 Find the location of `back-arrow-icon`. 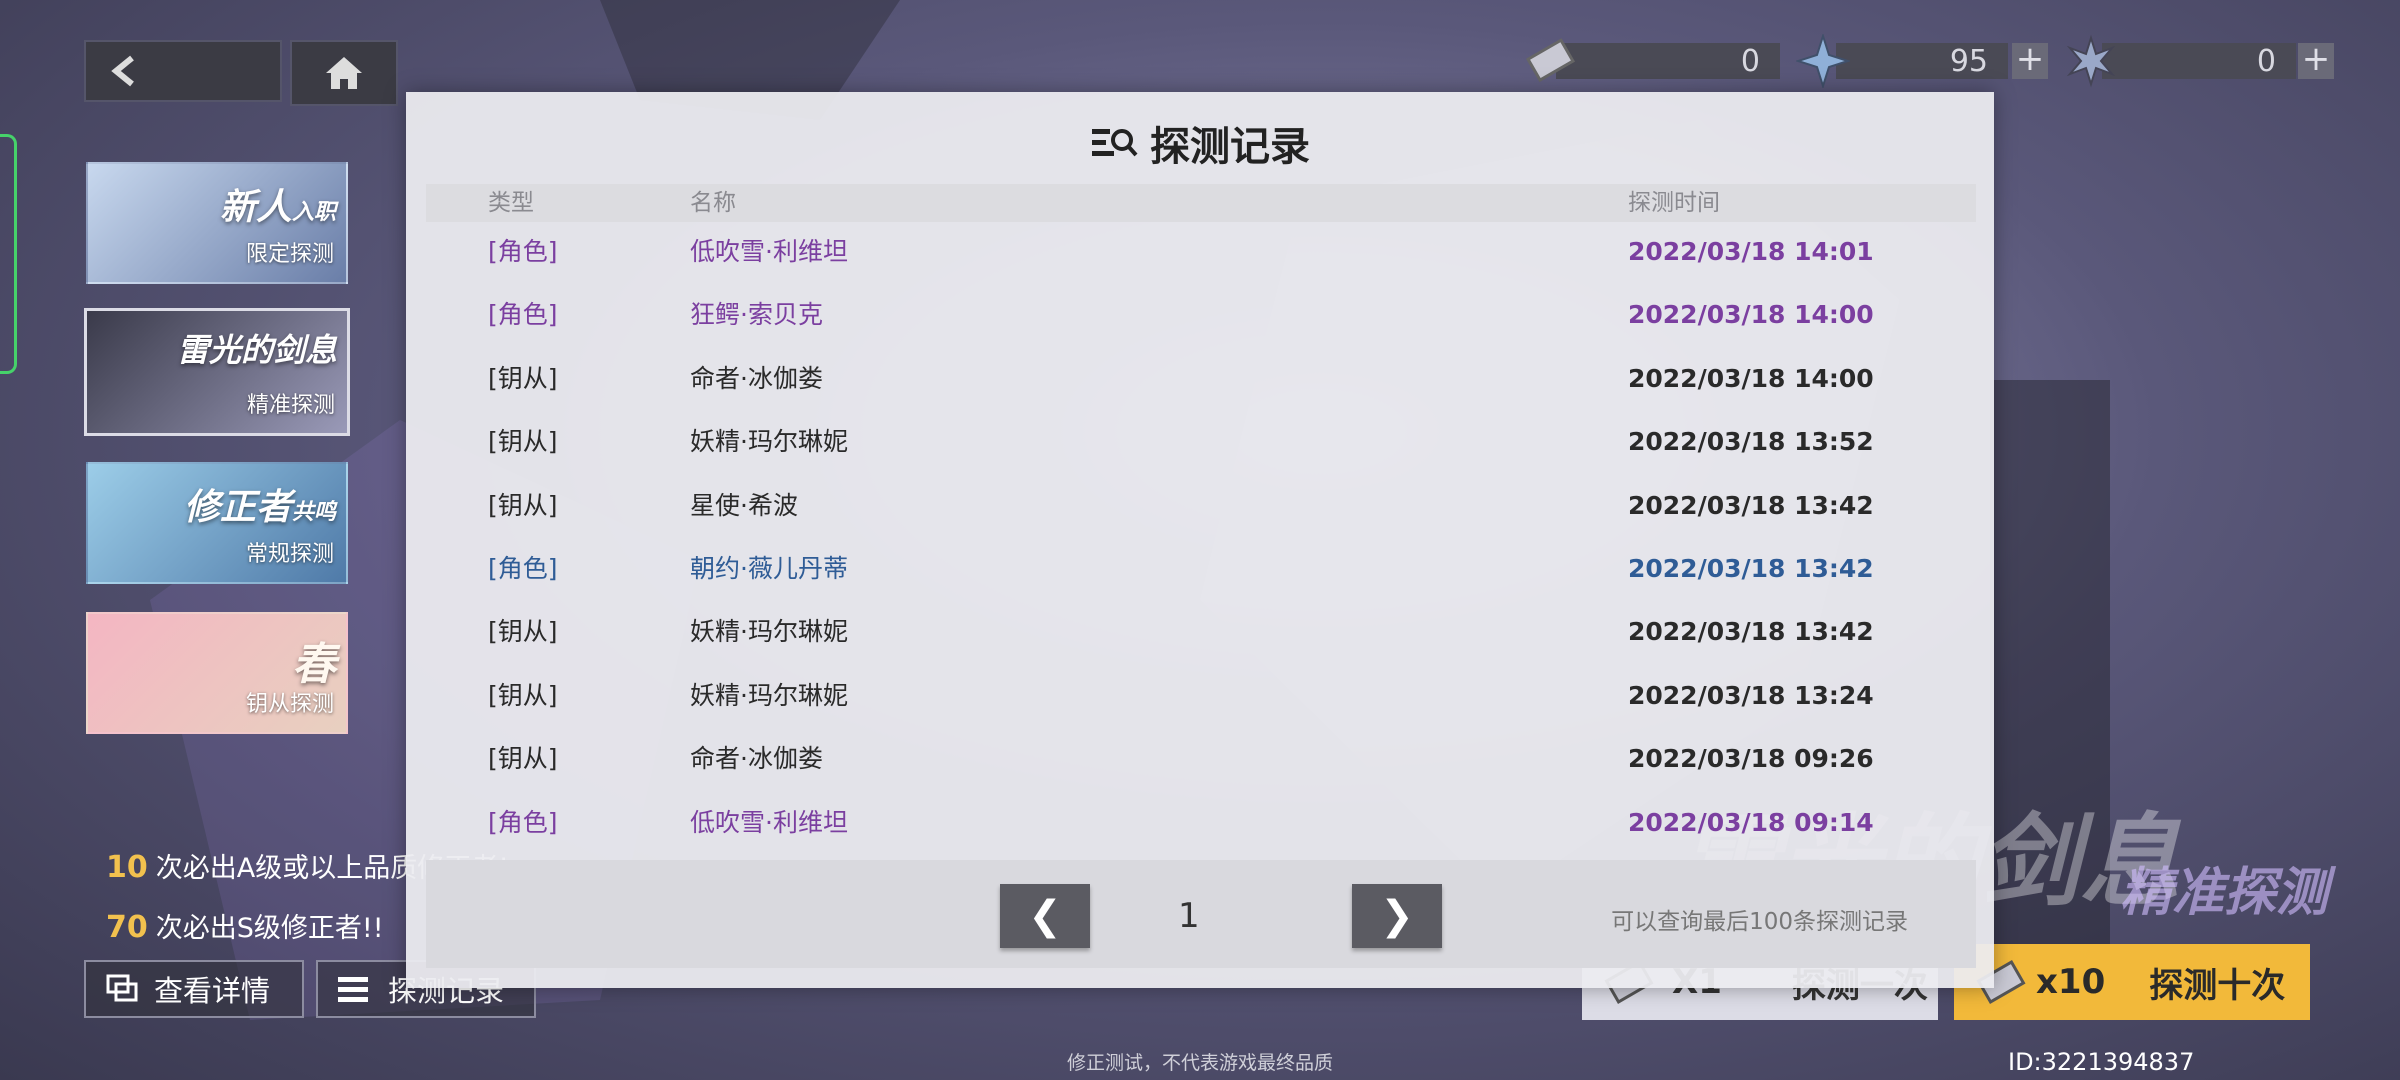

back-arrow-icon is located at coordinates (122, 71).